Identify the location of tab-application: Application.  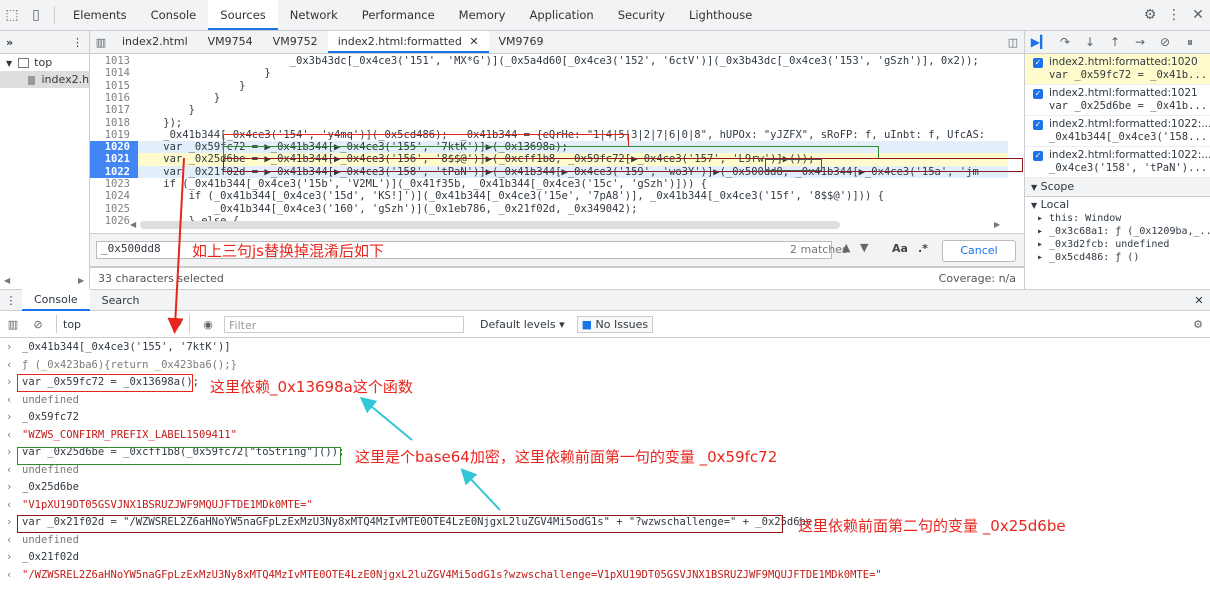
(561, 15).